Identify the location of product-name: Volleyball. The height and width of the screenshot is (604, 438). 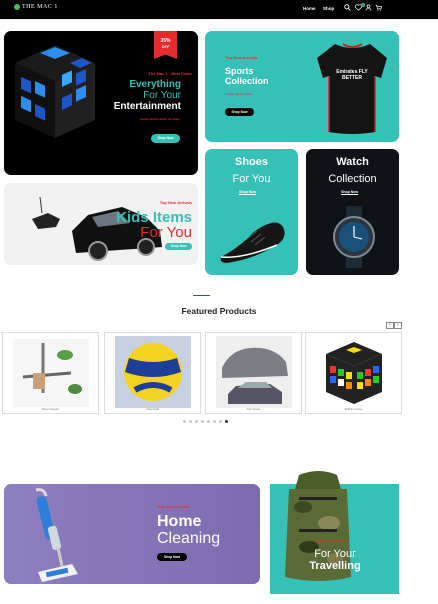
(152, 409).